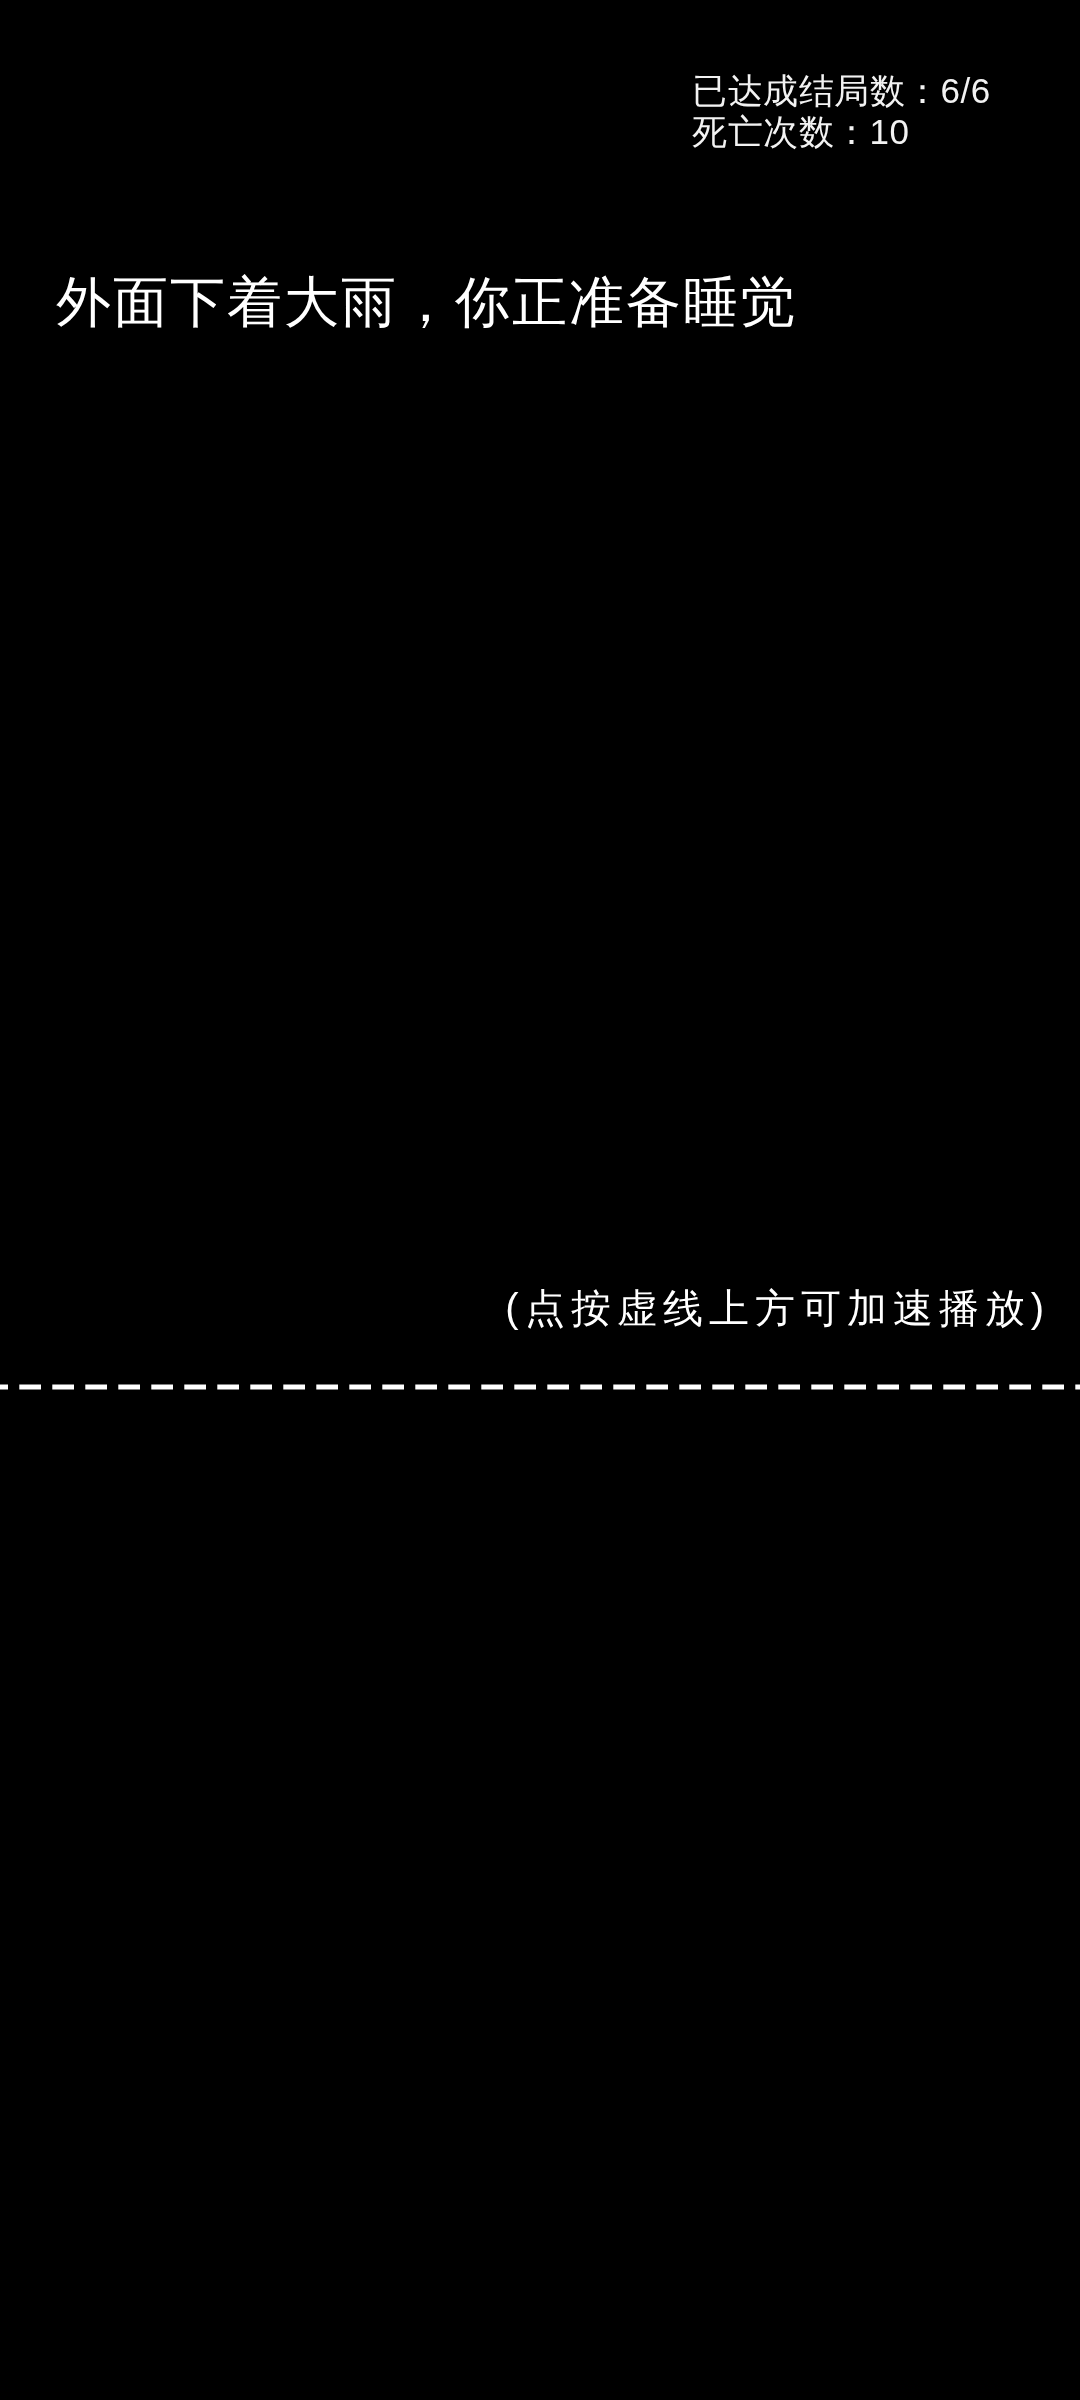  What do you see at coordinates (426, 302) in the screenshot?
I see `story-text: 外面下着大雨，你正准备睡觉` at bounding box center [426, 302].